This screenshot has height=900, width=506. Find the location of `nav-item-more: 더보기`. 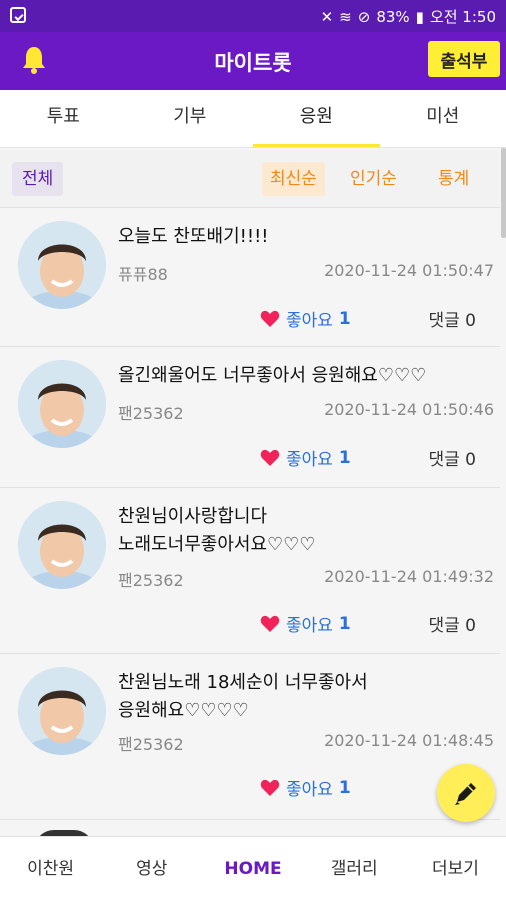

nav-item-more: 더보기 is located at coordinates (455, 868).